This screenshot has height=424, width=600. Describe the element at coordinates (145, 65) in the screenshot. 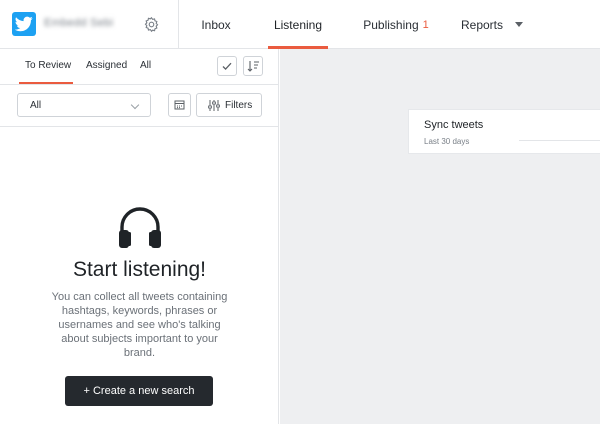

I see `subtab-all: All` at that location.